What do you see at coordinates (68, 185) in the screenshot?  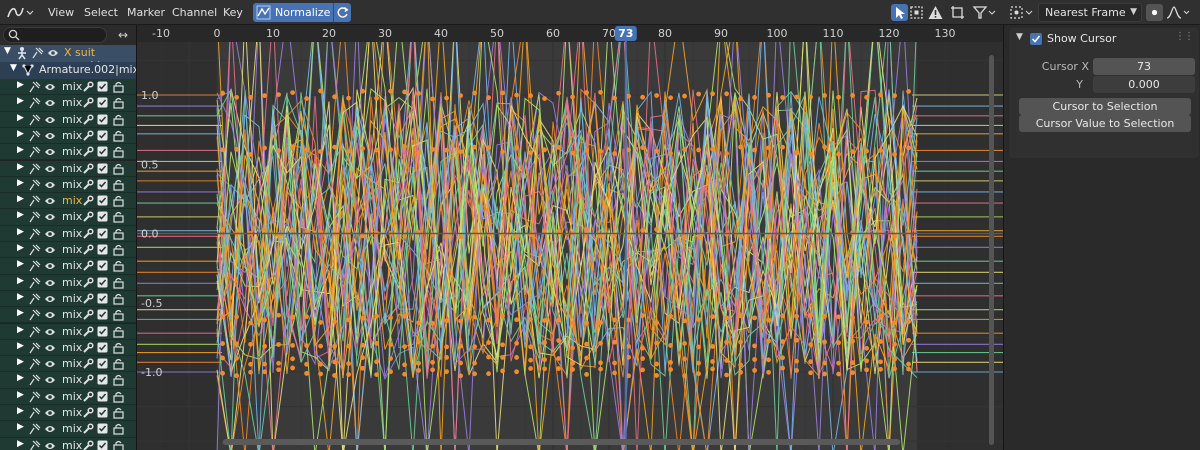 I see `channel-row: ▶ mix` at bounding box center [68, 185].